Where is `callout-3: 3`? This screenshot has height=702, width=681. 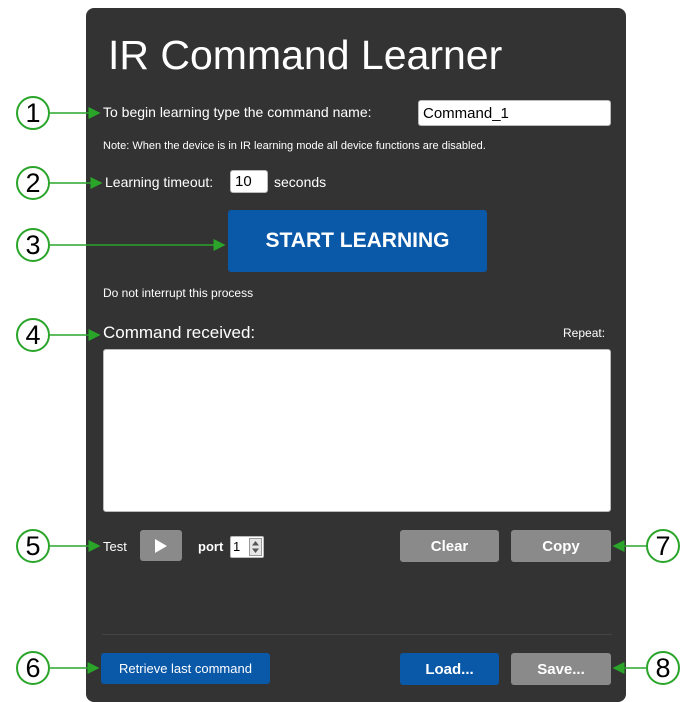 callout-3: 3 is located at coordinates (33, 245).